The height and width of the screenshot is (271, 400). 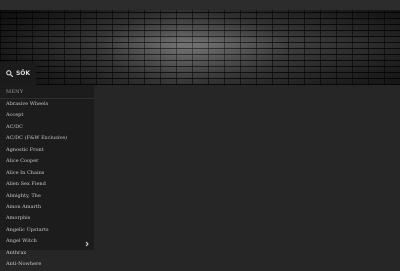 I want to click on artist-link: Angel Witch, so click(x=47, y=241).